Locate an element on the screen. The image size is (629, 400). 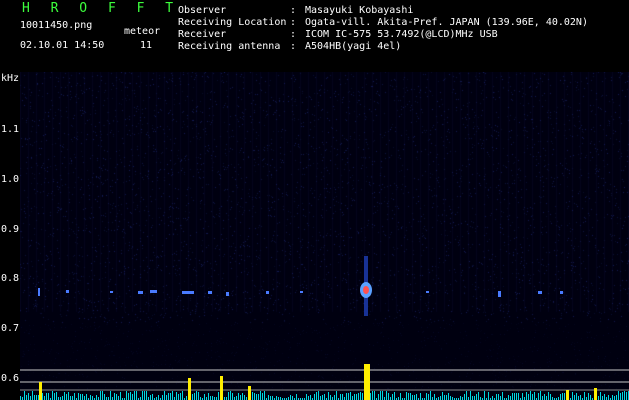
y-tick-label: 0.6 is located at coordinates (10, 378).